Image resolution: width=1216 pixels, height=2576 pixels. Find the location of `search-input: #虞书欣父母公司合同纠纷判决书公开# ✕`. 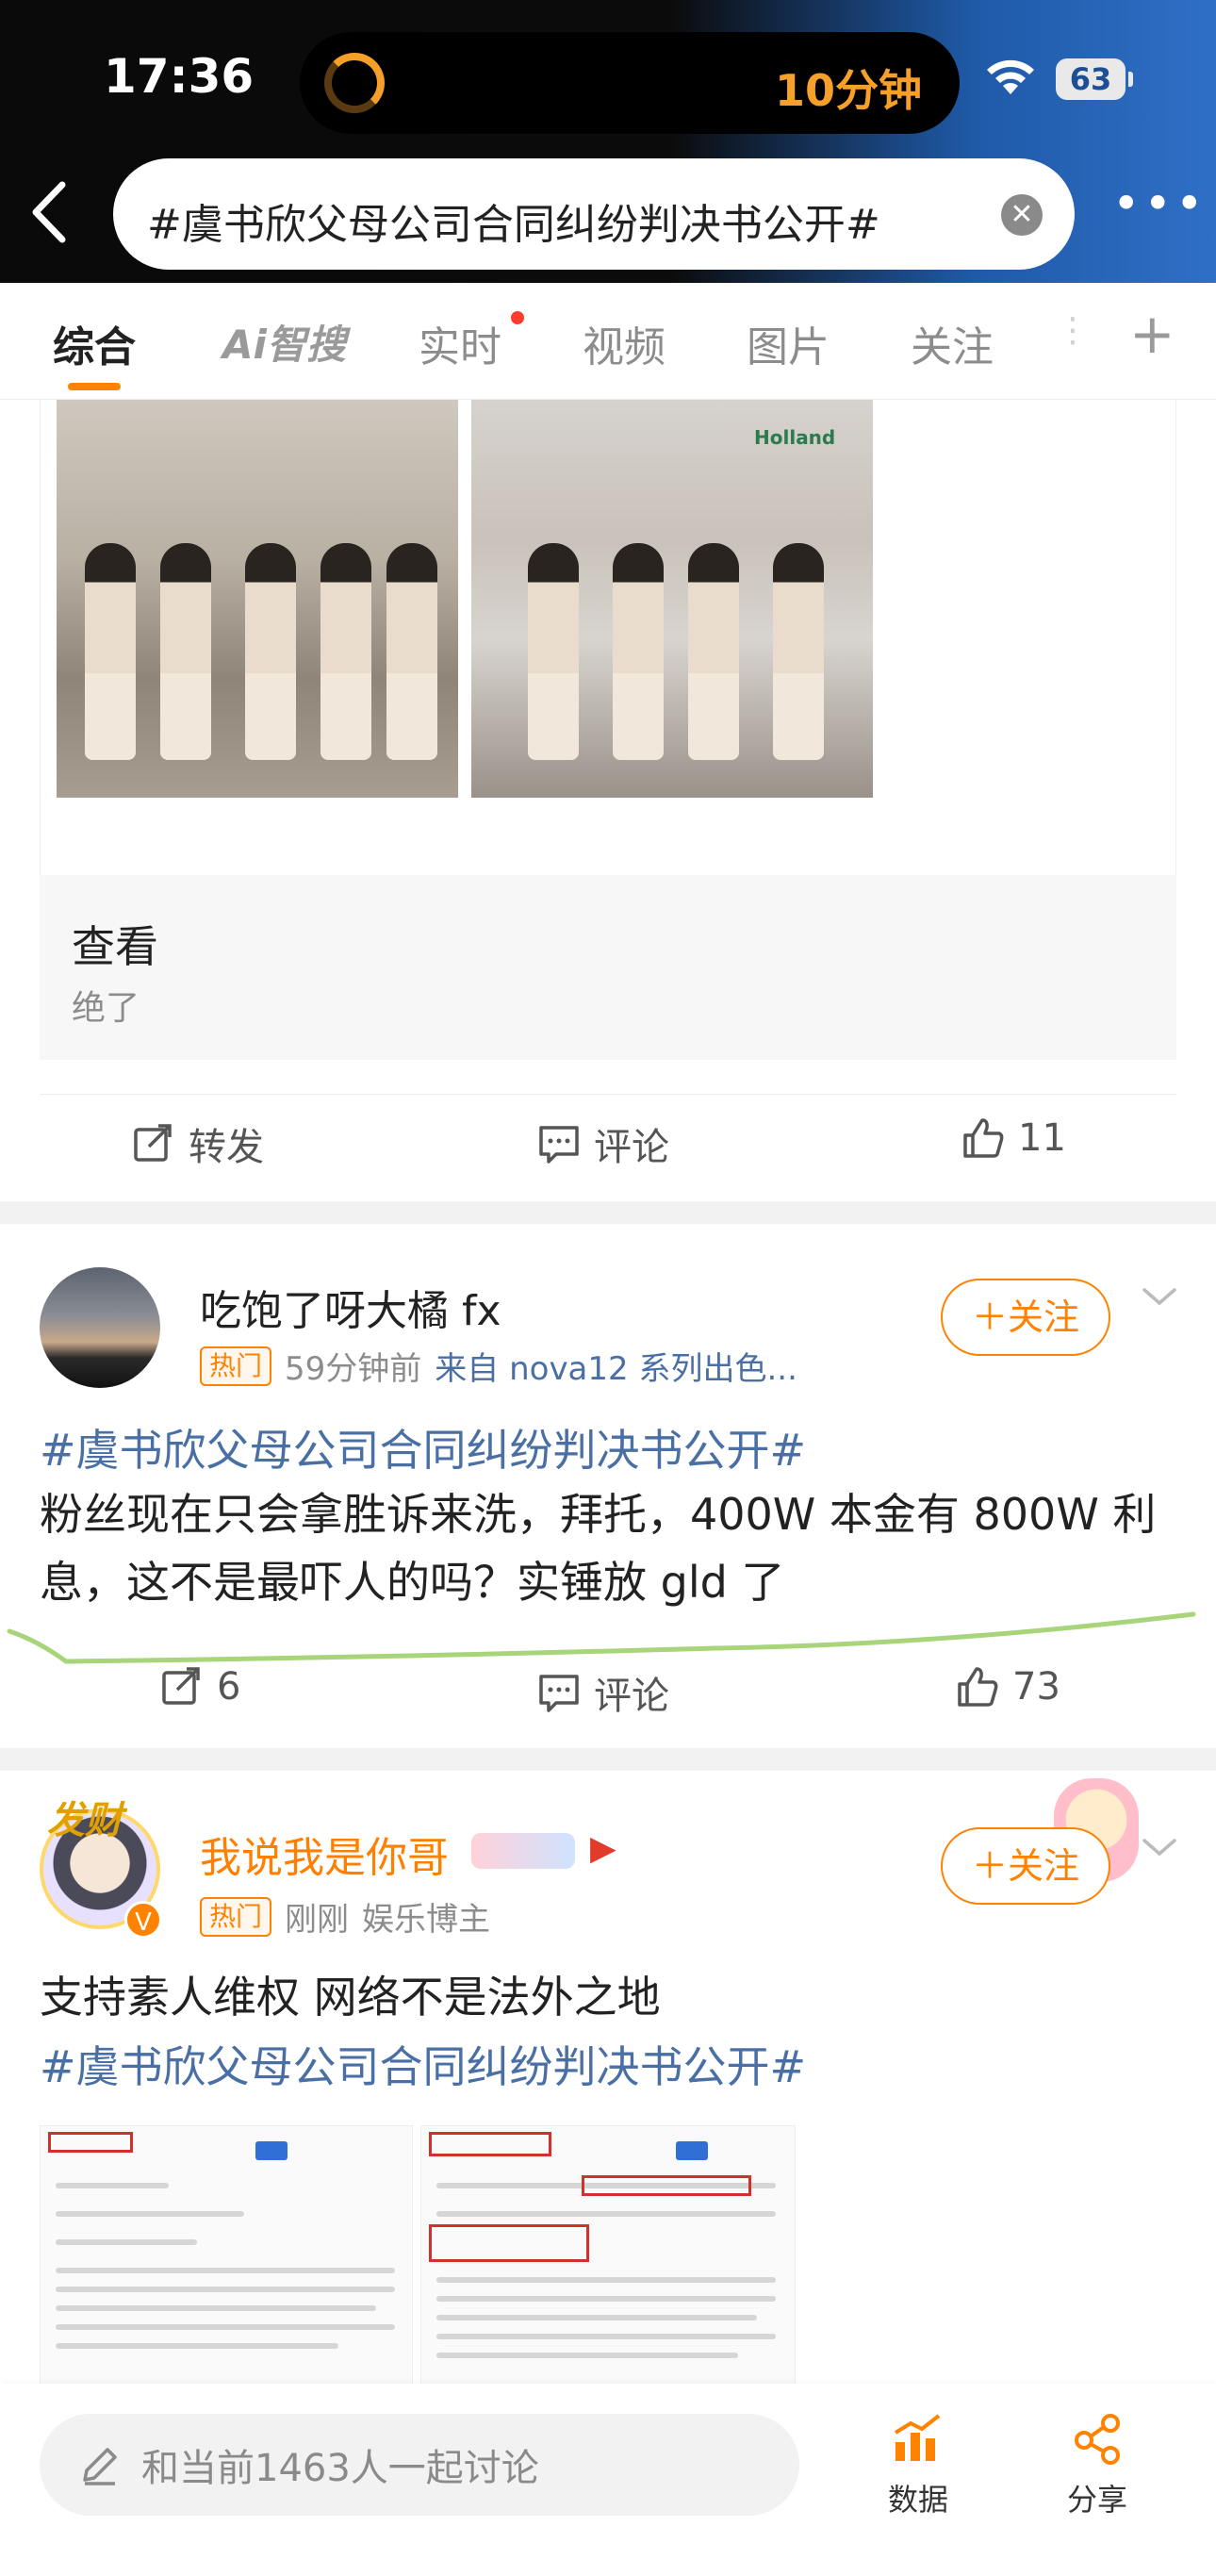

search-input: #虞书欣父母公司合同纠纷判决书公开# ✕ is located at coordinates (594, 214).